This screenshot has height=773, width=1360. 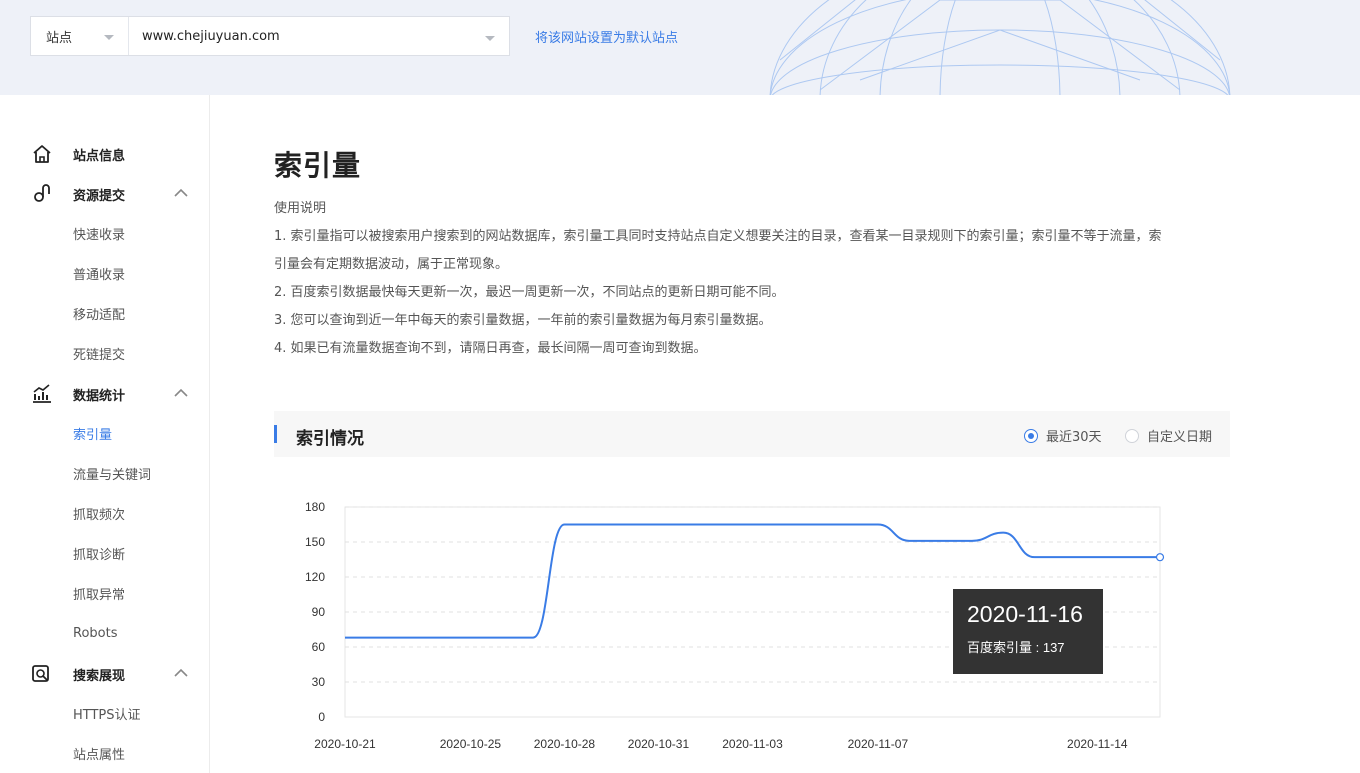 I want to click on sidebar-group-data-stats: 数据统计, so click(x=104, y=394).